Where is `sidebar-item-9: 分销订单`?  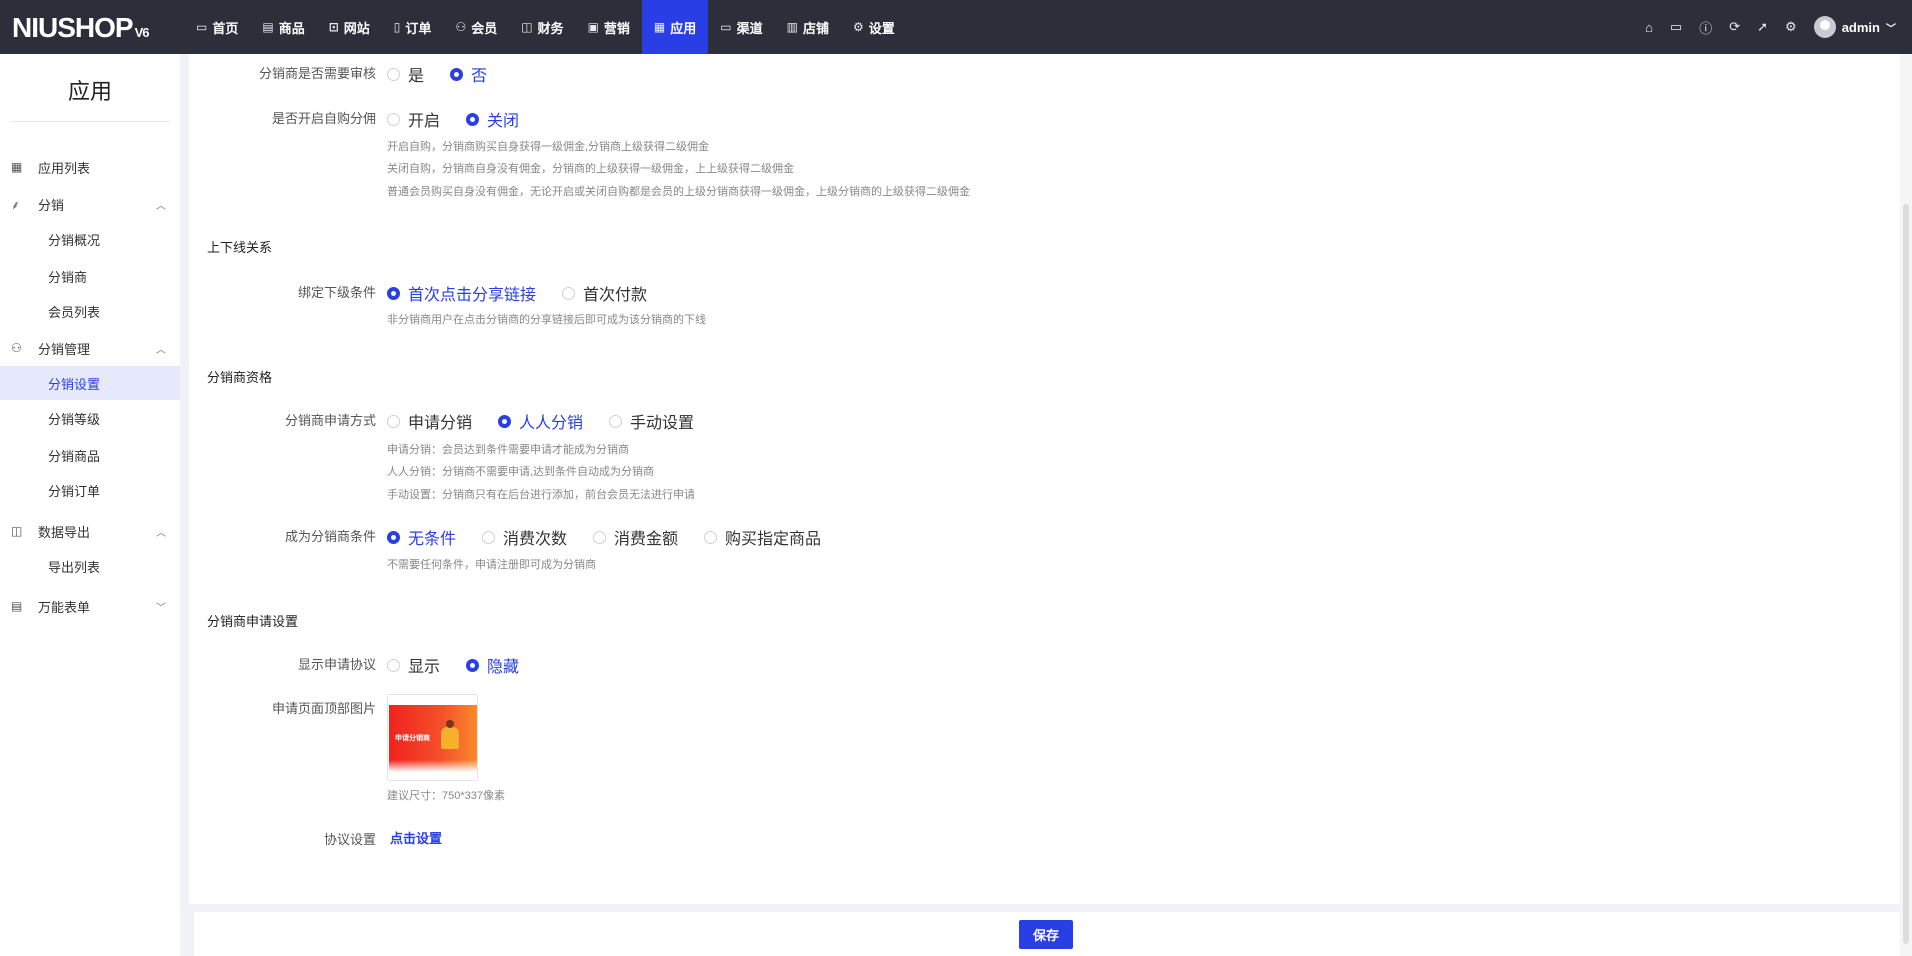
sidebar-item-9: 分销订单 is located at coordinates (90, 490).